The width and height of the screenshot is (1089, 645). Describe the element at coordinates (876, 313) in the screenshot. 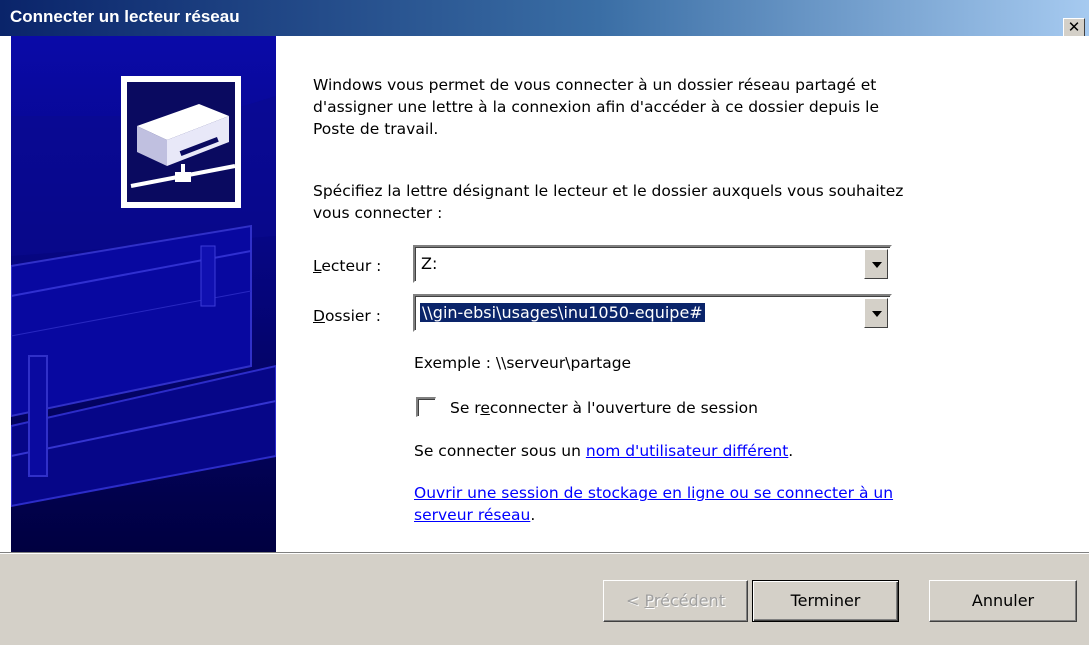

I see `folder-dropdown-button` at that location.